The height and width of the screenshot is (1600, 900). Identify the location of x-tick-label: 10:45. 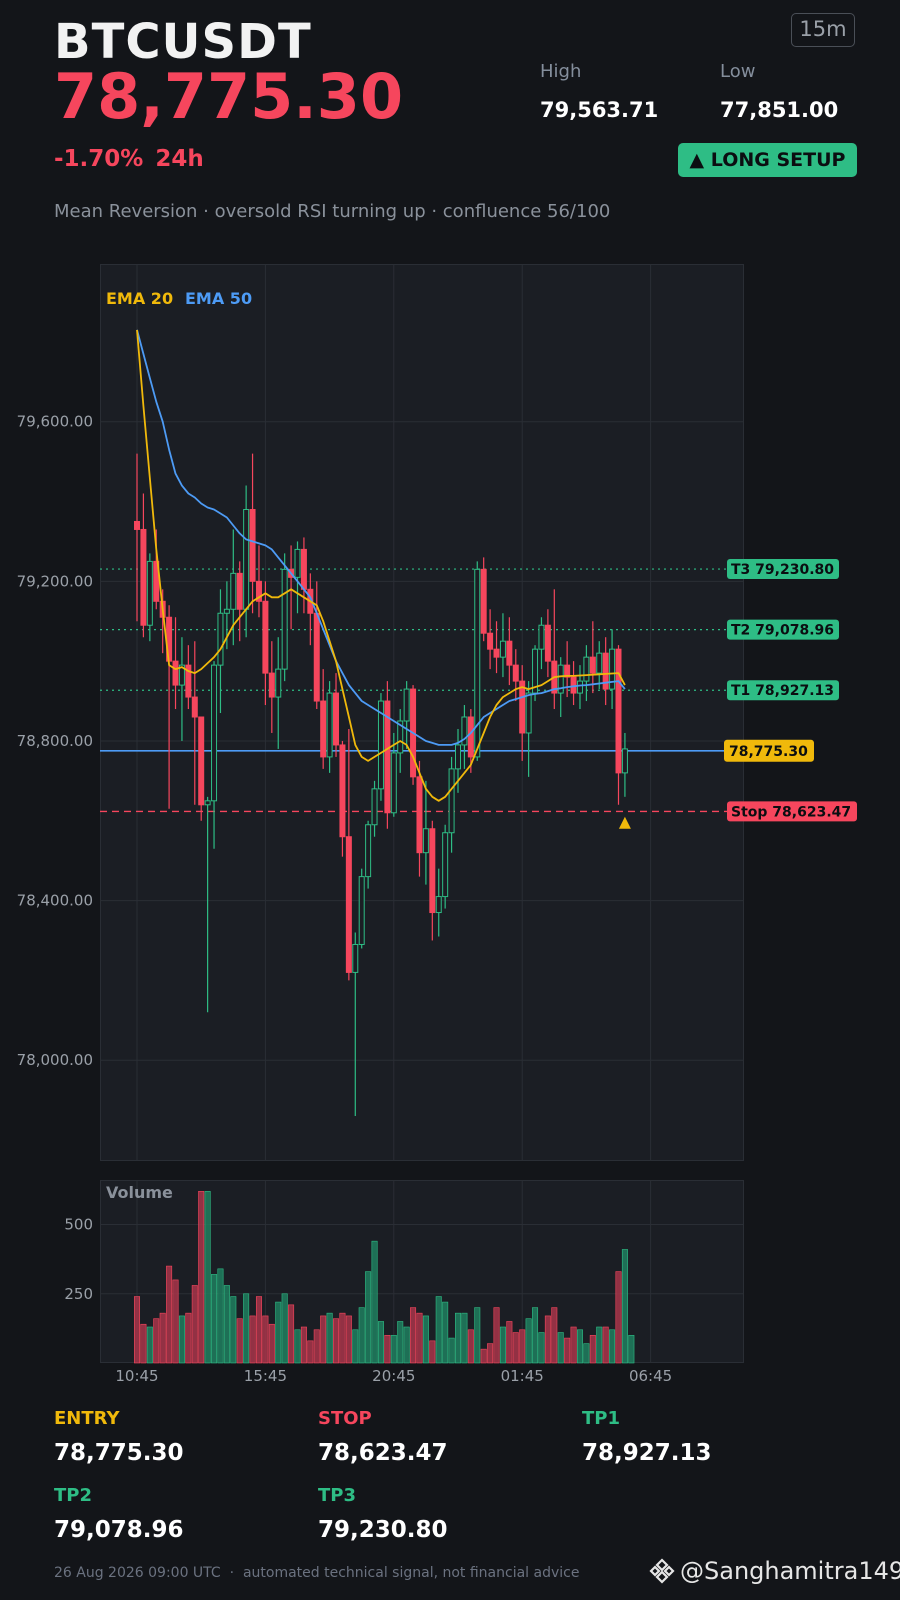
(136, 1376).